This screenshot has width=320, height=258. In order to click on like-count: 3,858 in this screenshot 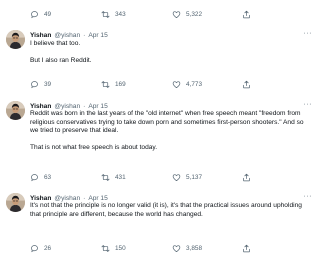, I will do `click(194, 248)`.